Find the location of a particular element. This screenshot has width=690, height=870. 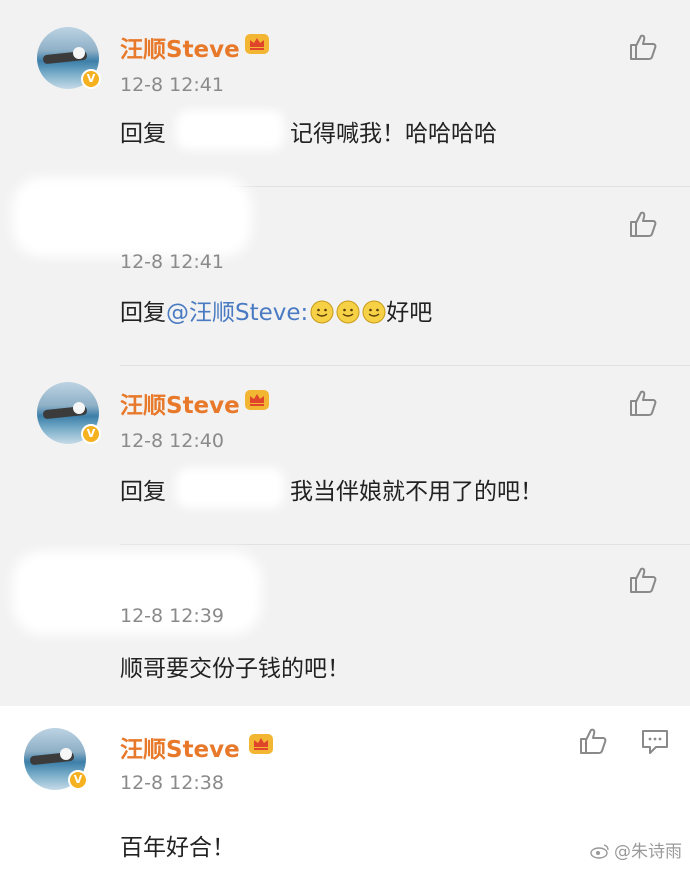

watermark: @朱诗雨 is located at coordinates (636, 849).